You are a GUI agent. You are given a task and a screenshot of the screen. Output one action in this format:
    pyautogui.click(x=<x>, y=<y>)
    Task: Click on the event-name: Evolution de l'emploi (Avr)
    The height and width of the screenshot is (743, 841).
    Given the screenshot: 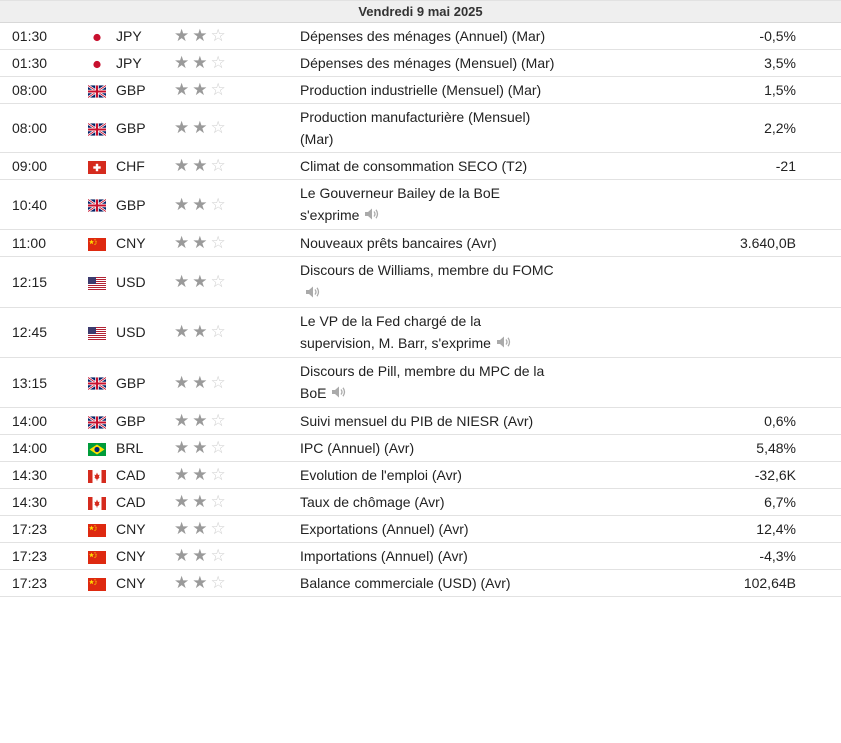 What is the action you would take?
    pyautogui.click(x=427, y=475)
    